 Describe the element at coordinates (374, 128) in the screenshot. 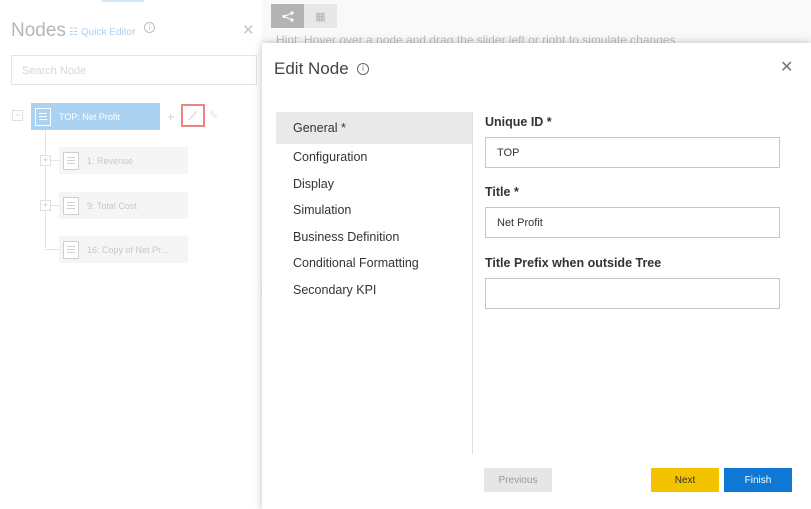

I see `nav-item-general: General *` at that location.